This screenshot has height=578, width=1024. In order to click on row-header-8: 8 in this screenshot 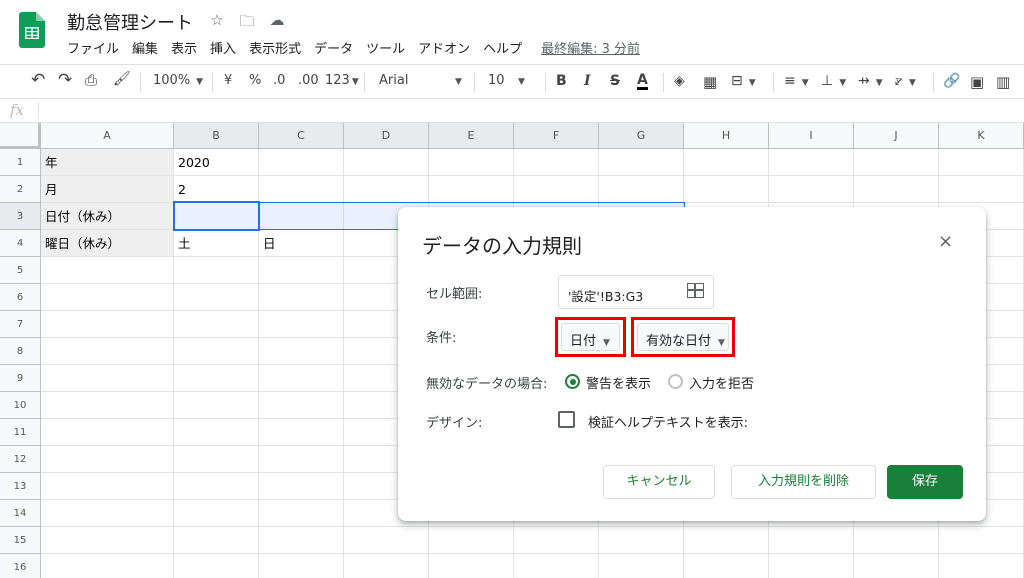, I will do `click(20, 351)`.